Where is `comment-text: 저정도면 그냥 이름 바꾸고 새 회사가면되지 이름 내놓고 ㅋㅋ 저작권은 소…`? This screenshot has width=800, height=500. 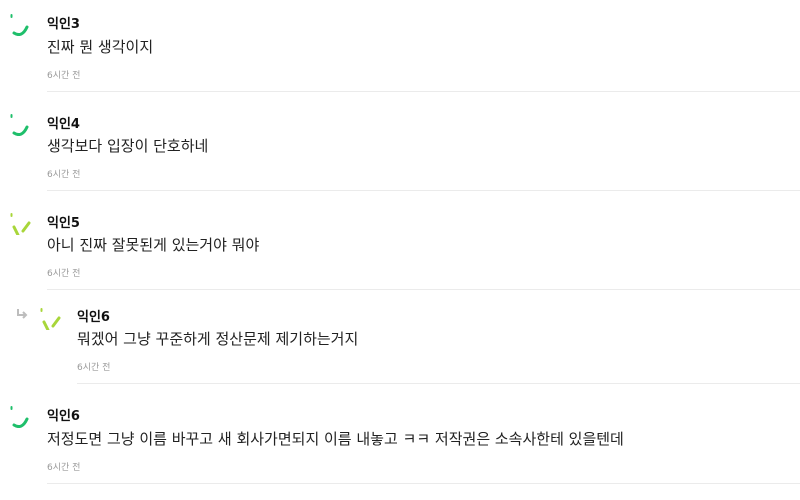 comment-text: 저정도면 그냥 이름 바꾸고 새 회사가면되지 이름 내놓고 ㅋㅋ 저작권은 소… is located at coordinates (335, 439).